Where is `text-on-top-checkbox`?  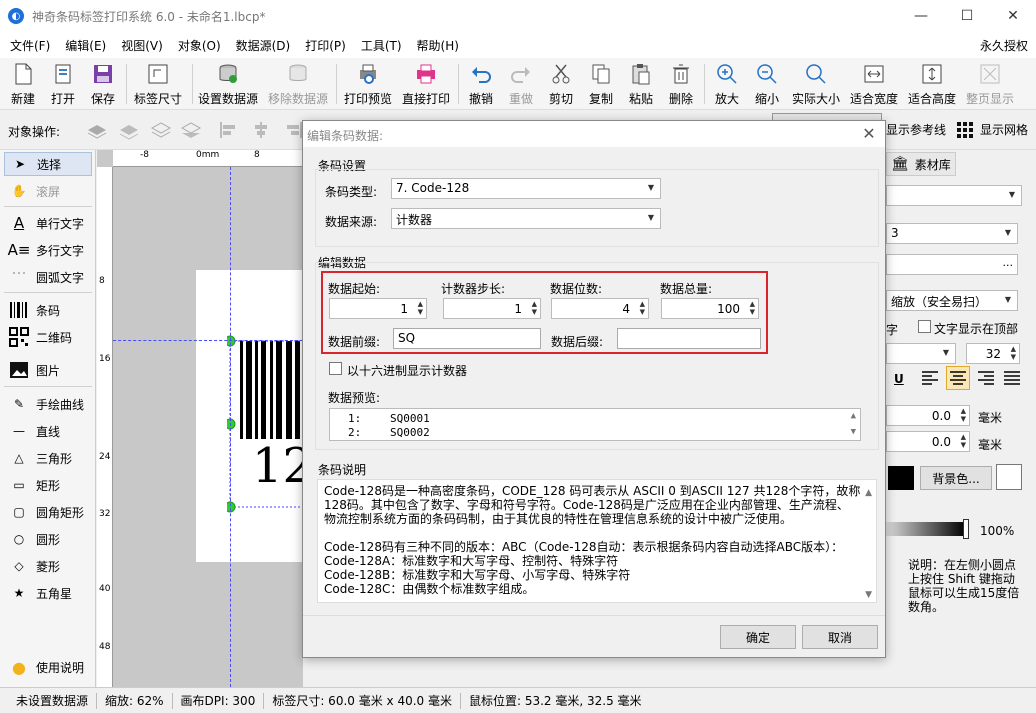 text-on-top-checkbox is located at coordinates (924, 326).